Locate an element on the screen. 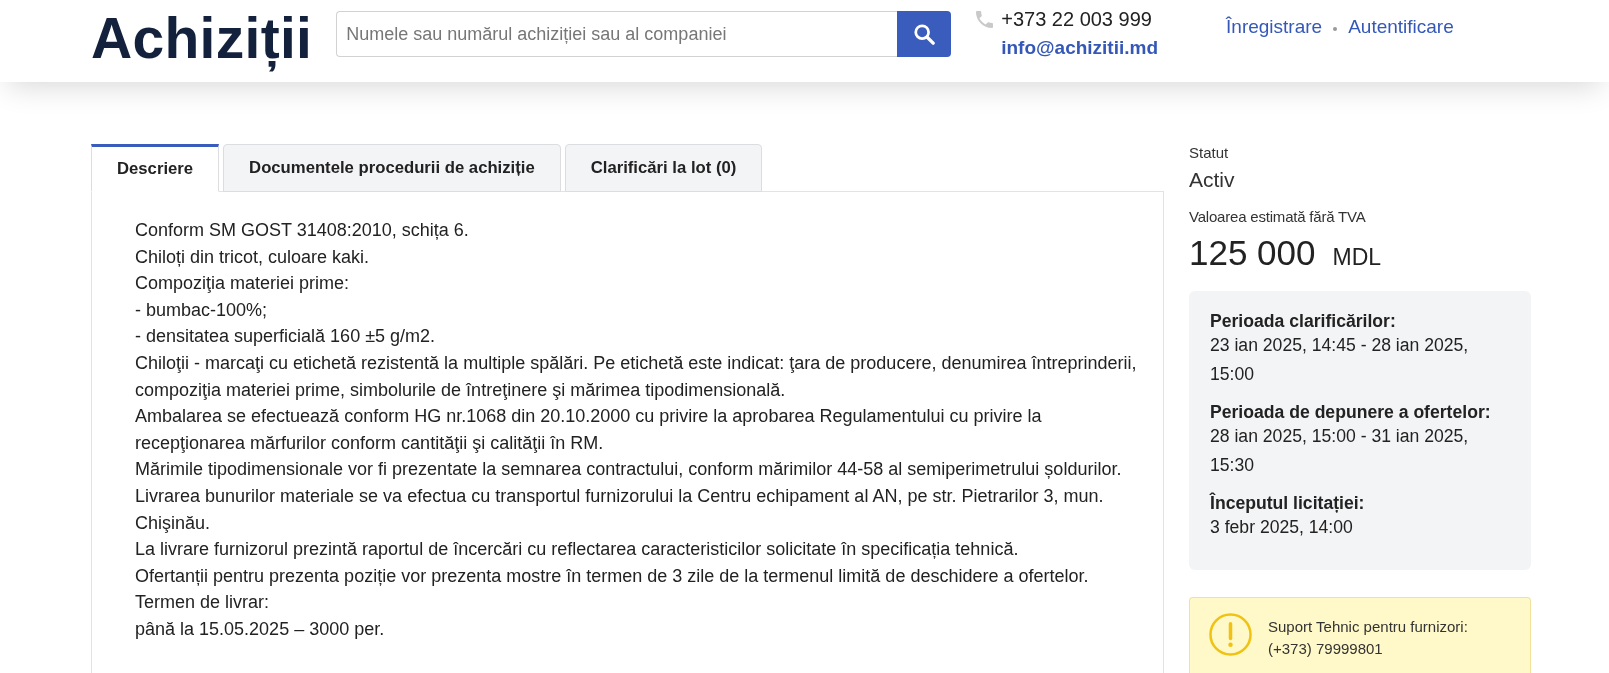 The image size is (1609, 673). description-text: Ambalarea se efectuează conform HG nr.1068 din 20.10.2000 cu privire la aprobarea Regulamentului cu privire la recepţionarea mărfurilor conform cantităţii şi calităţii în RM. is located at coordinates (589, 430).